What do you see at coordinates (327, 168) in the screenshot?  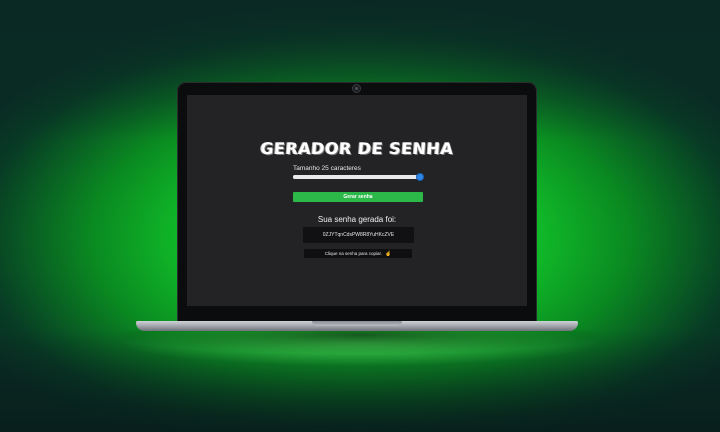 I see `password-size-label: Tamanho 25 caracteres` at bounding box center [327, 168].